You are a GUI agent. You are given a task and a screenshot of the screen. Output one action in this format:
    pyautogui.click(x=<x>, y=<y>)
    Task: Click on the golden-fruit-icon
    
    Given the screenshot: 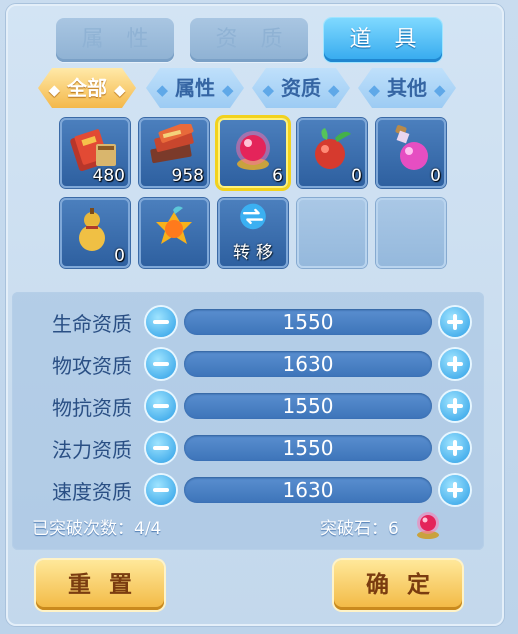 What is the action you would take?
    pyautogui.click(x=174, y=225)
    